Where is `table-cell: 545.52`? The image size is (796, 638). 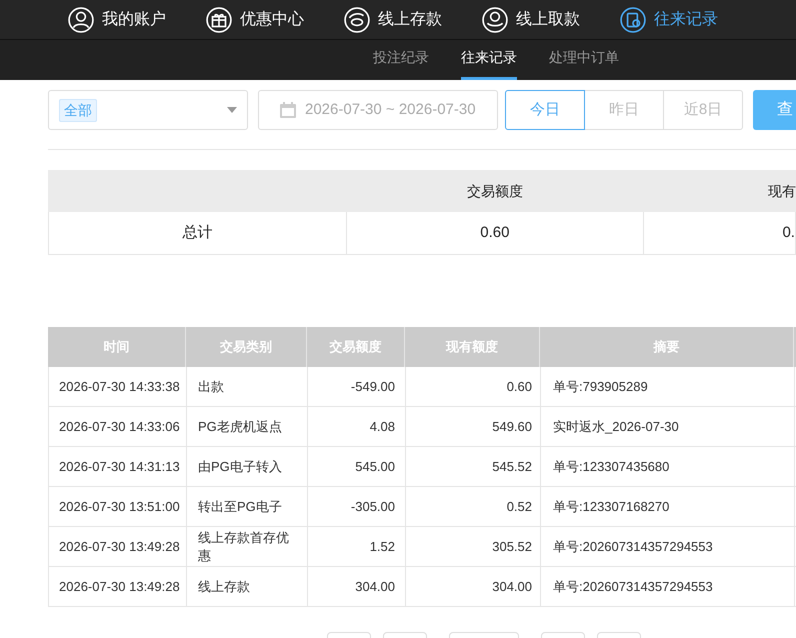 table-cell: 545.52 is located at coordinates (512, 467).